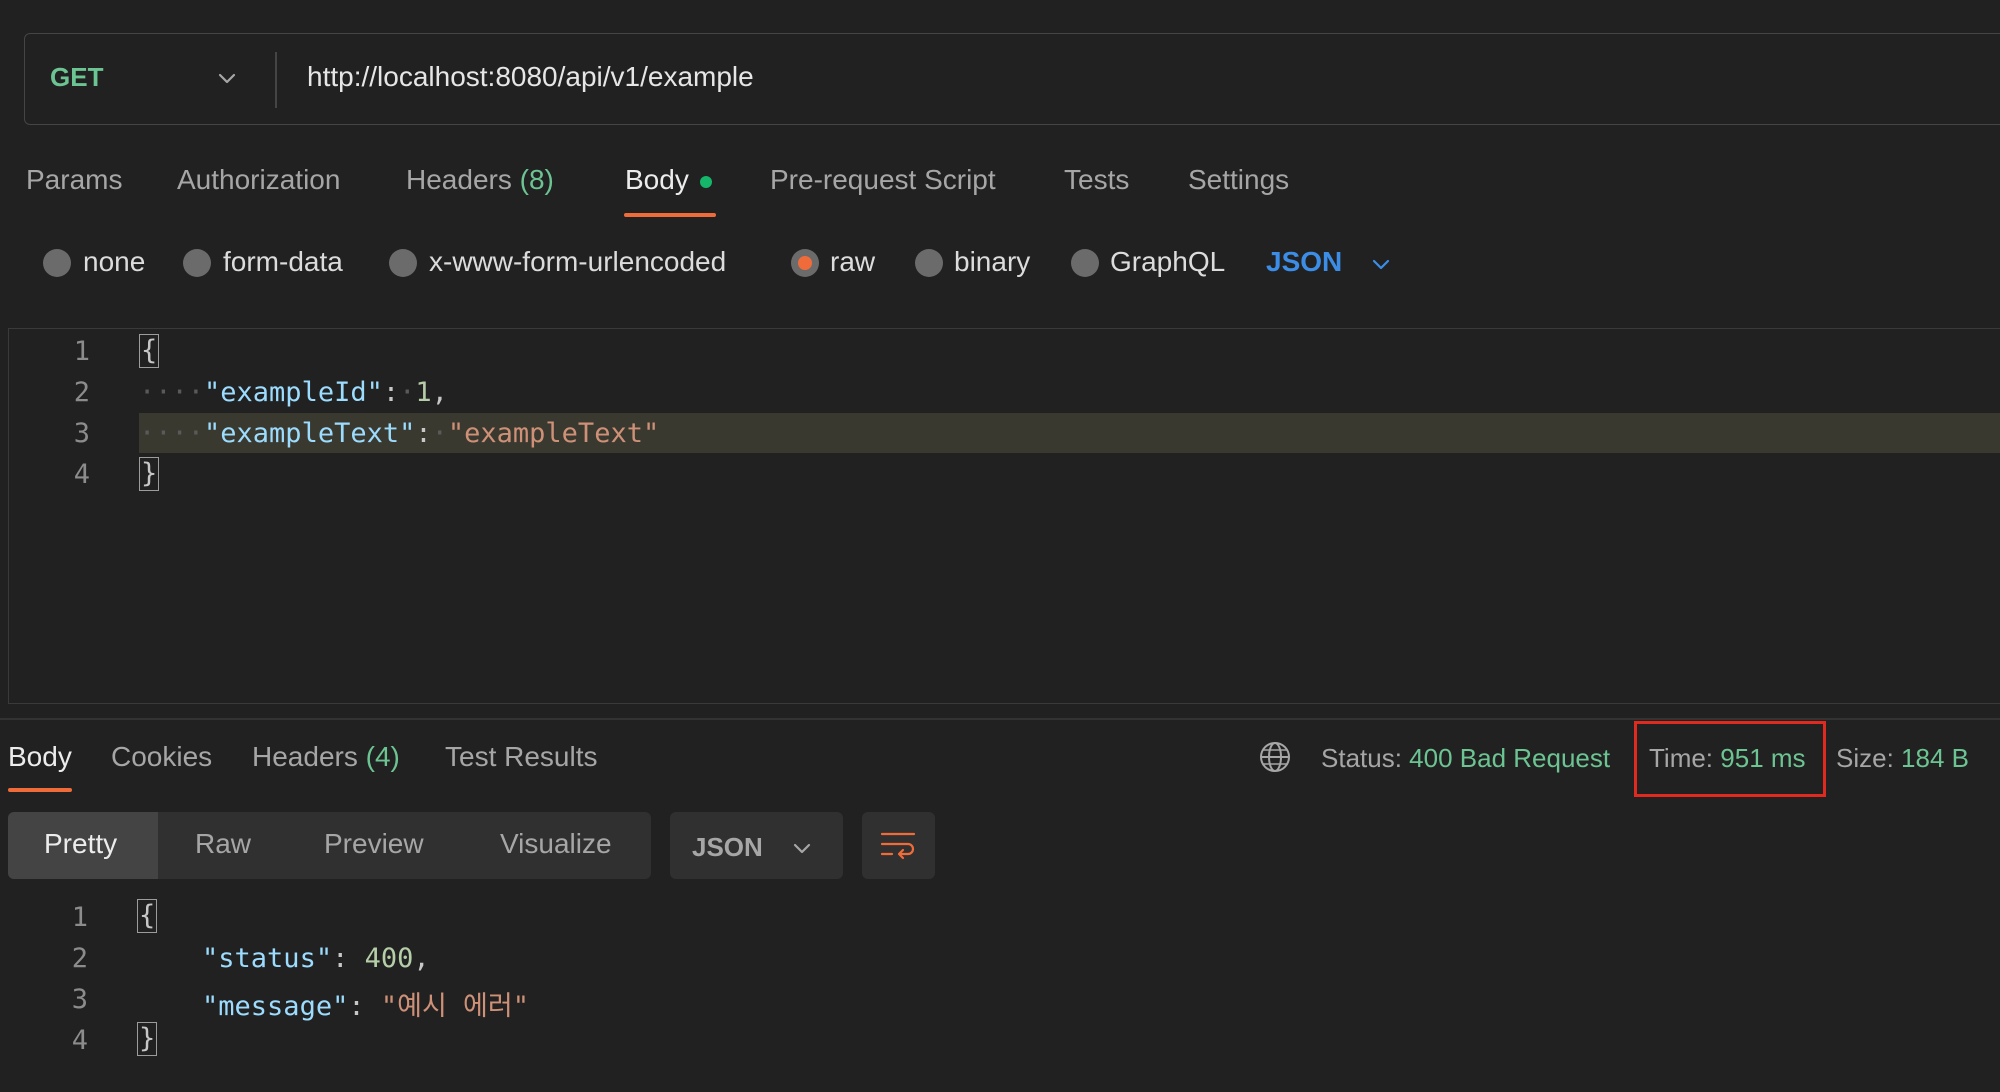  What do you see at coordinates (267, 958) in the screenshot?
I see `json-key: "status"` at bounding box center [267, 958].